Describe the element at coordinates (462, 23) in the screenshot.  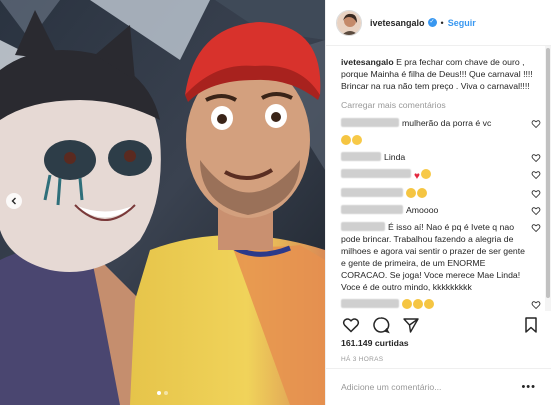
I see `follow-button: Seguir` at that location.